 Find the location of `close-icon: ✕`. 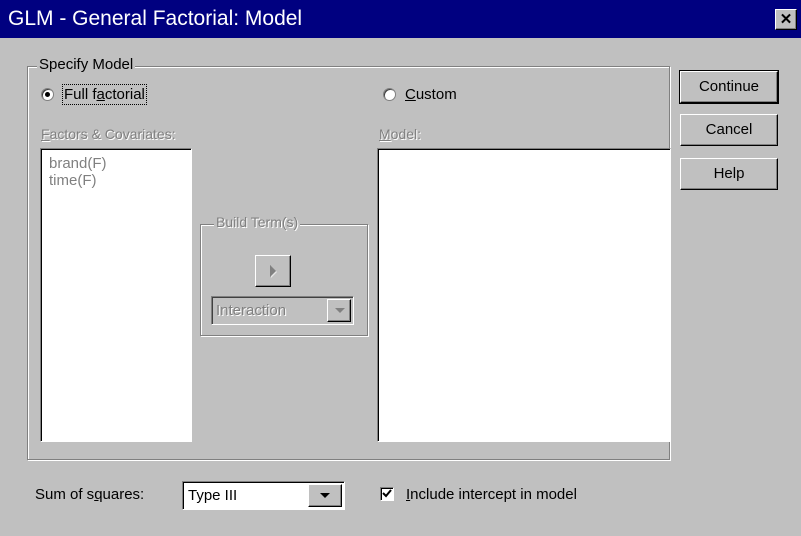

close-icon: ✕ is located at coordinates (786, 19).